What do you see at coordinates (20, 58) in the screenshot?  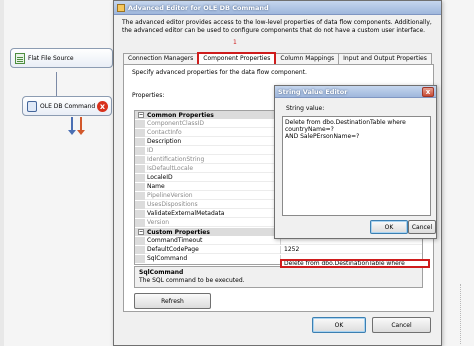 I see `flat-file-source-icon` at bounding box center [20, 58].